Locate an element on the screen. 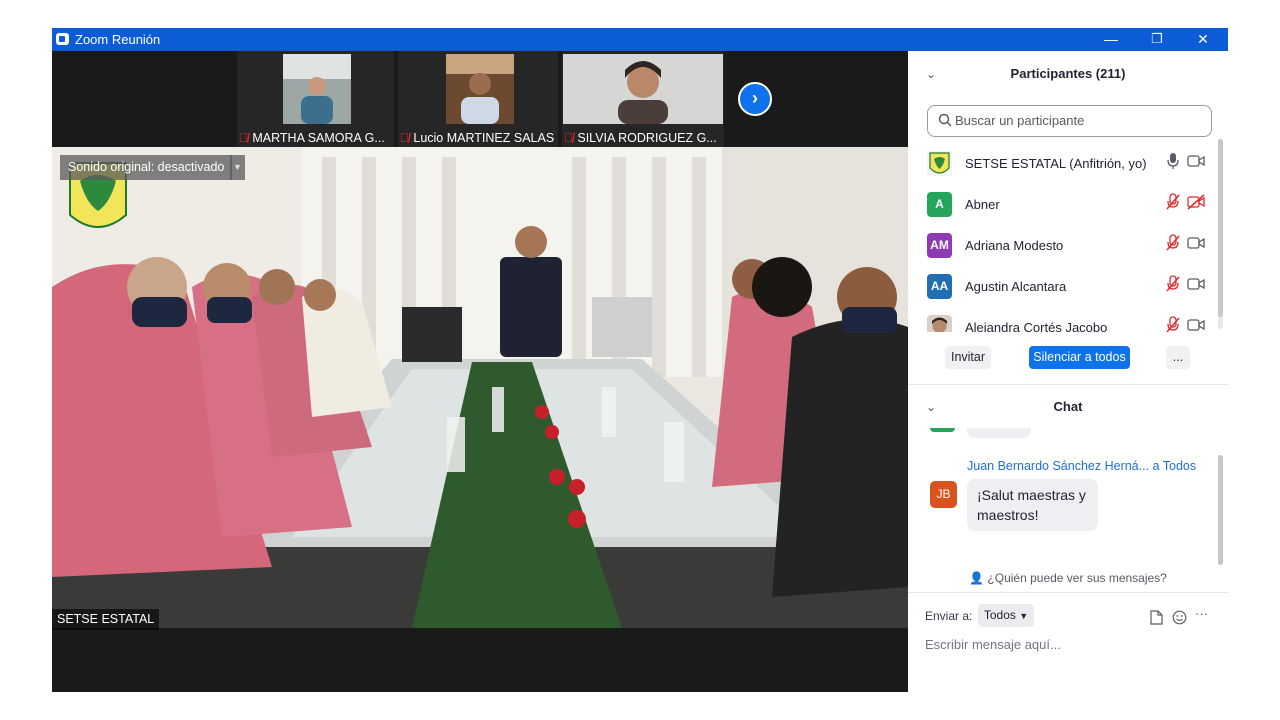 The height and width of the screenshot is (720, 1280). person-lock-icon: 👤 is located at coordinates (977, 578).